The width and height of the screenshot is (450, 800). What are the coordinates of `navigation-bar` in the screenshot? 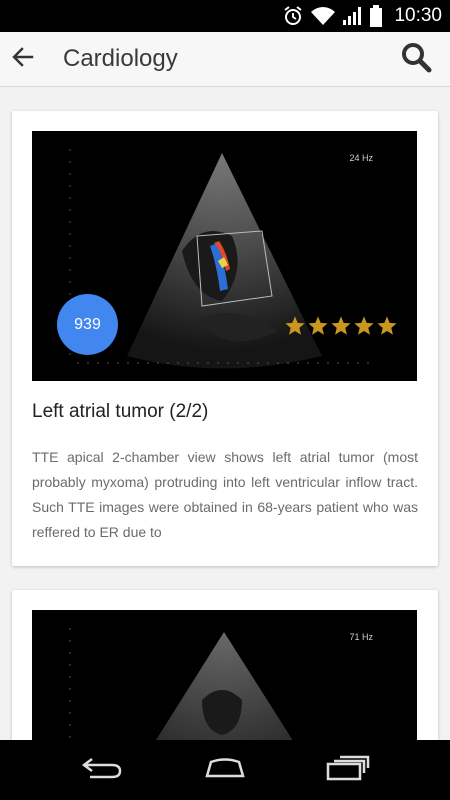 It's located at (225, 770).